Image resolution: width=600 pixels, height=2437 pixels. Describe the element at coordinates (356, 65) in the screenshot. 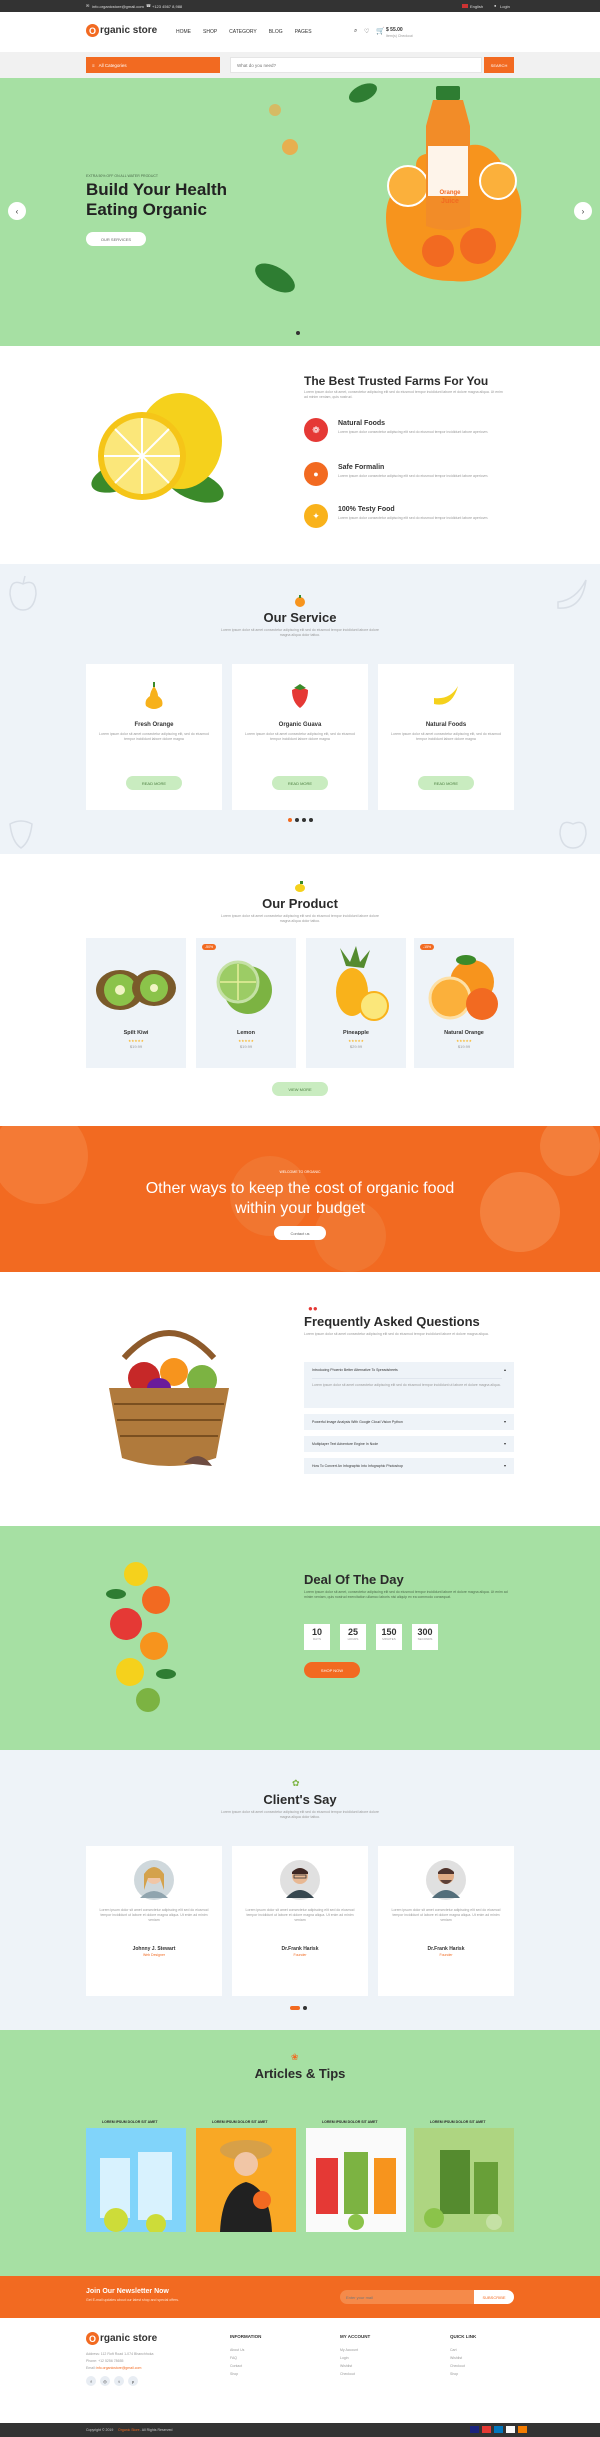

I see `search-input` at that location.